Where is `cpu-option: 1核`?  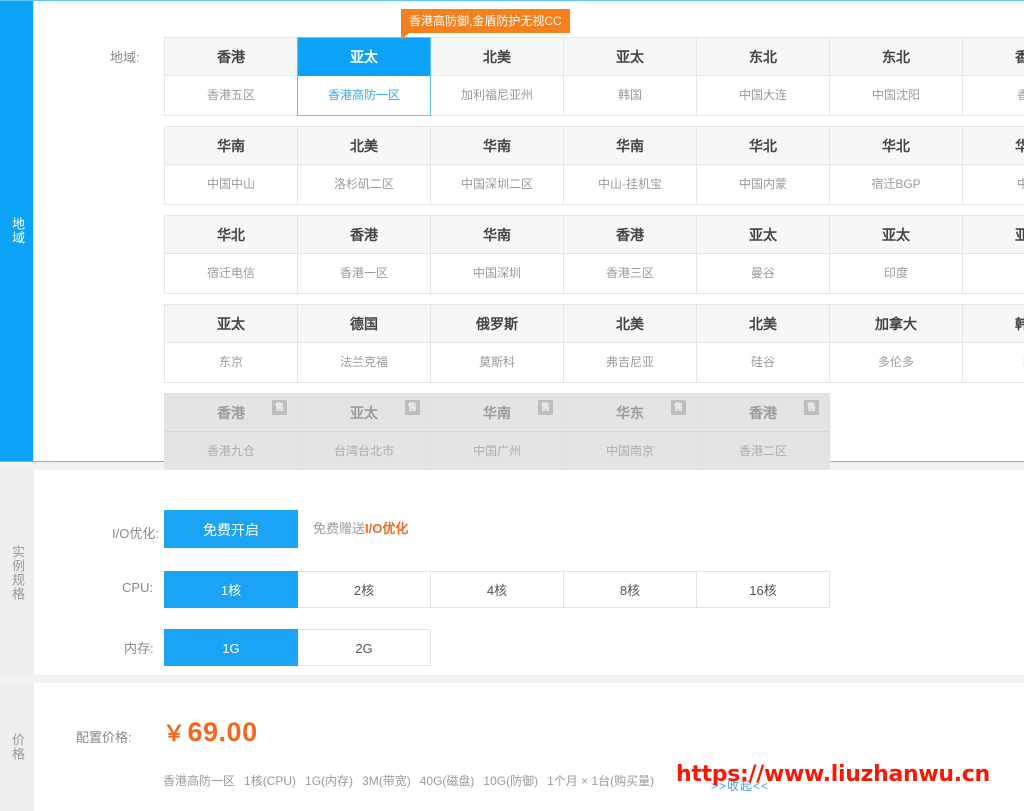
cpu-option: 1核 is located at coordinates (231, 589).